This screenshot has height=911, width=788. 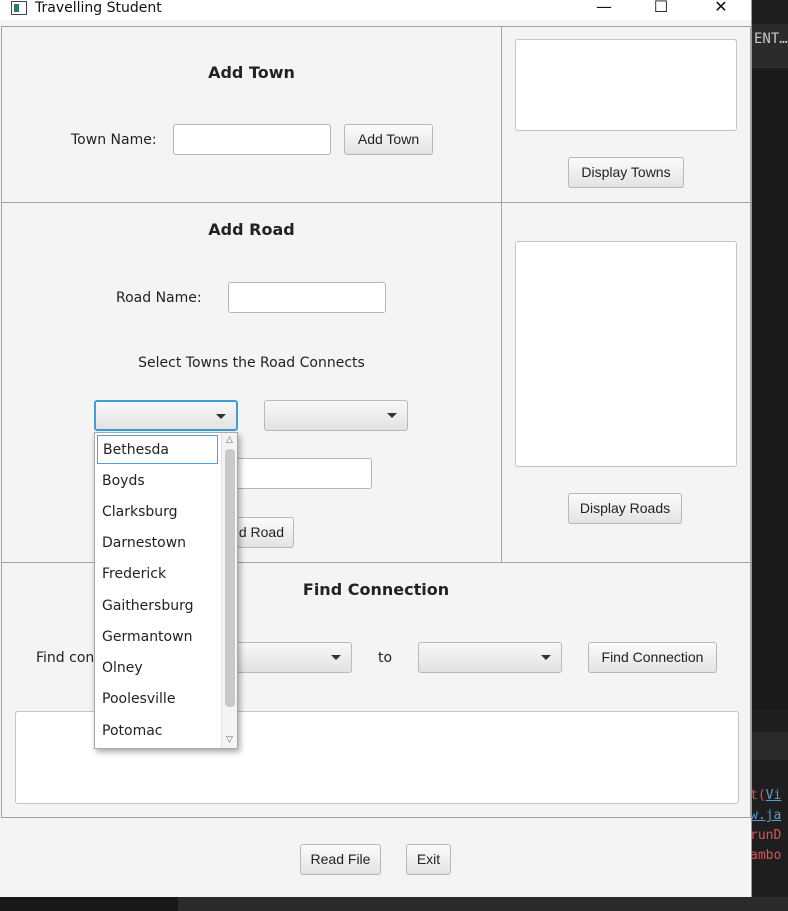 What do you see at coordinates (388, 139) in the screenshot?
I see `add-town-button: Add Town` at bounding box center [388, 139].